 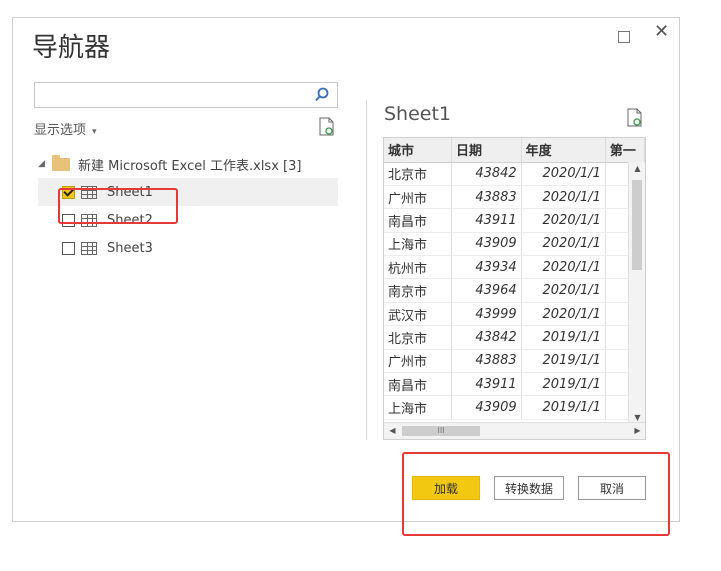 What do you see at coordinates (486, 290) in the screenshot?
I see `table-cell: 43964` at bounding box center [486, 290].